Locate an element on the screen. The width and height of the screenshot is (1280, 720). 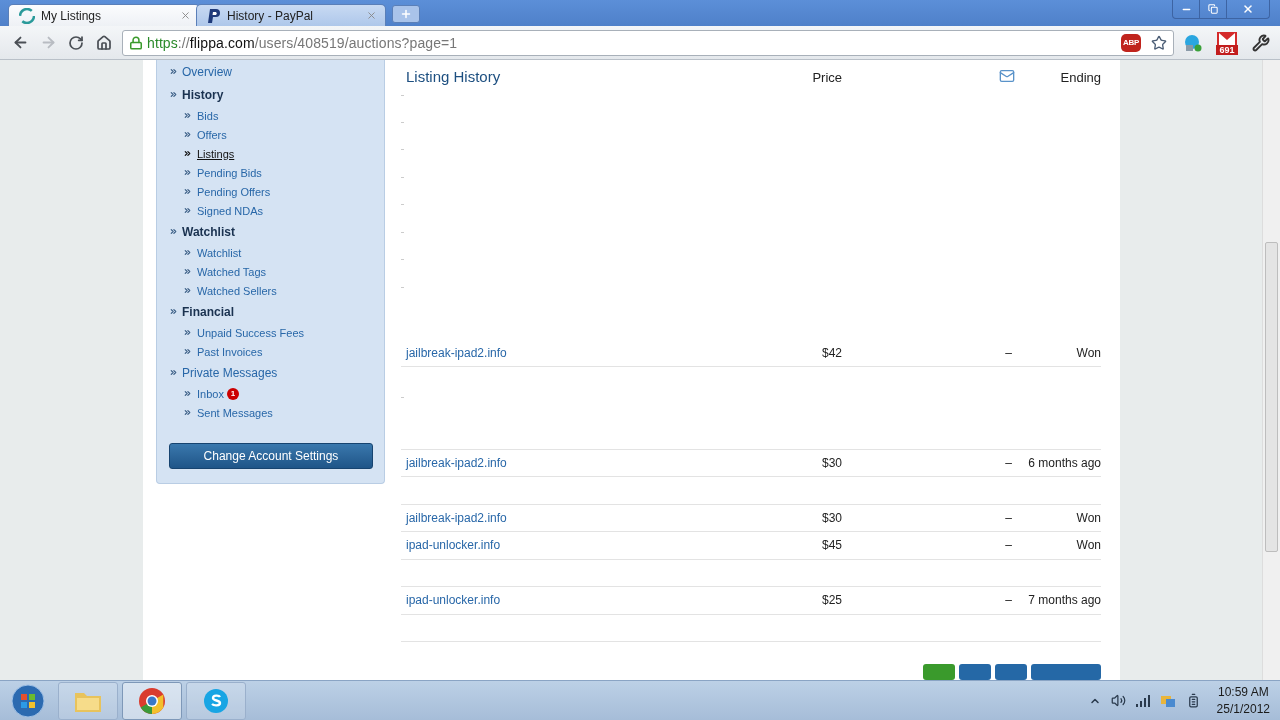
ending-cell: 7 months ago is located at coordinates (1064, 600).